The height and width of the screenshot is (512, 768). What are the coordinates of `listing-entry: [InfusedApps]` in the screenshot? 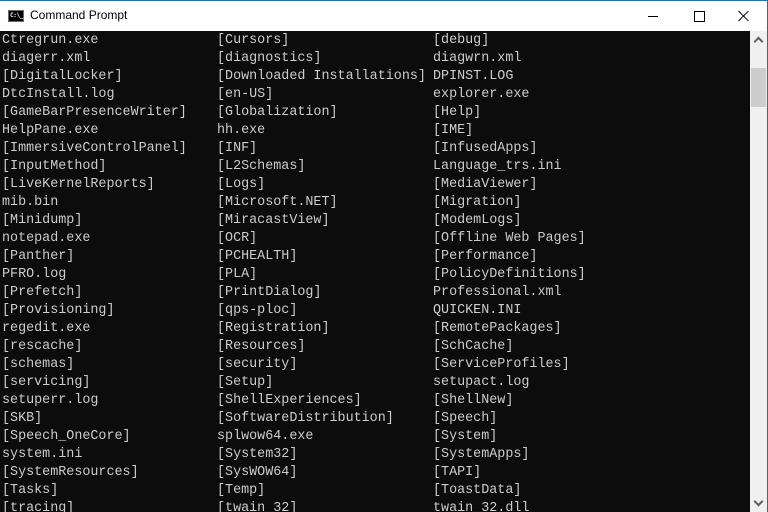 It's located at (485, 148).